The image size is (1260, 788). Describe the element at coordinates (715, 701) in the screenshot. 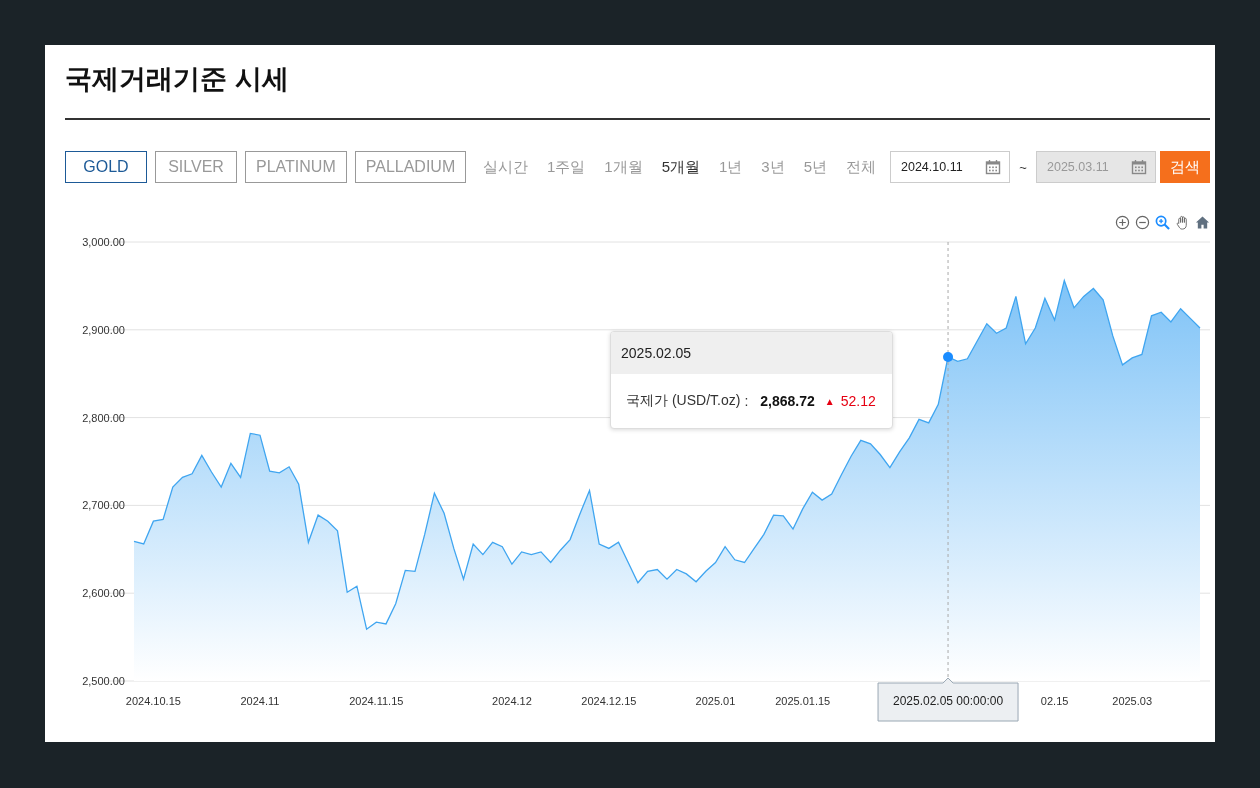

I see `x-axis-label: 2025.01` at that location.